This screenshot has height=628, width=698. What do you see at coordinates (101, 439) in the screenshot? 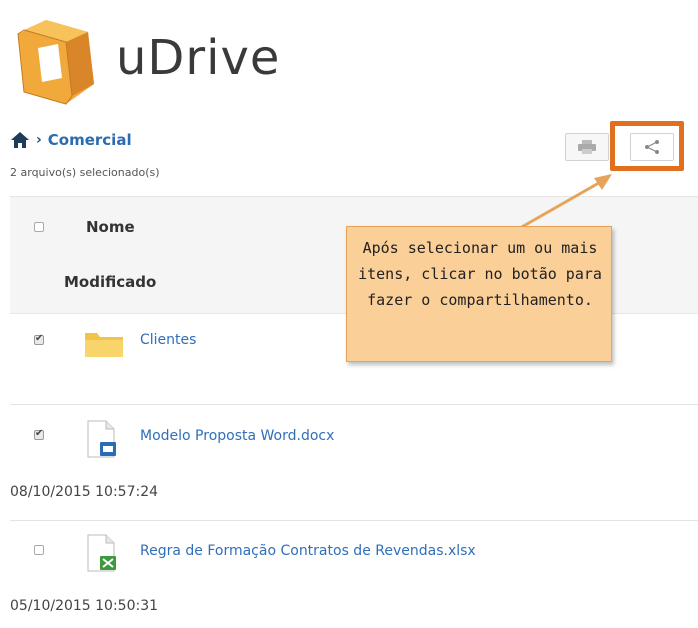
I see `word-file-icon` at bounding box center [101, 439].